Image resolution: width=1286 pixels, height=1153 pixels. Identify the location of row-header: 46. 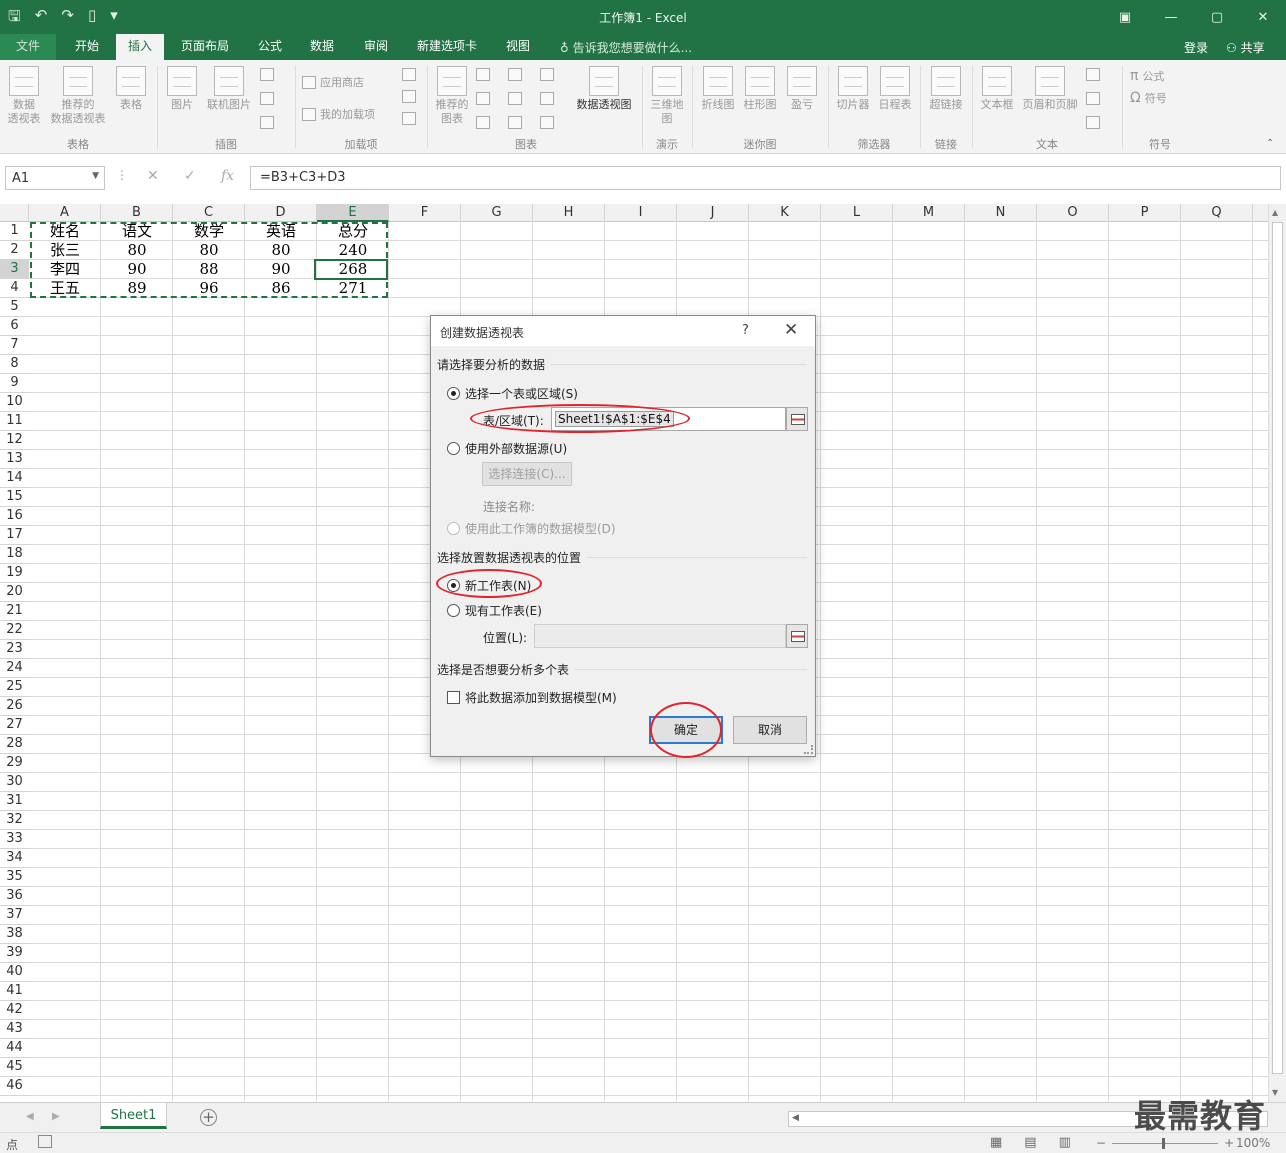
(14, 1086).